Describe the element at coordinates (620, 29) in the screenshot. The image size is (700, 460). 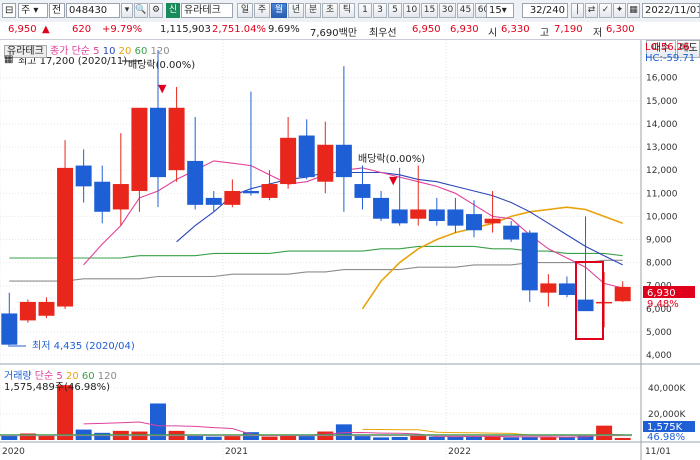
I see `low-price: 6,300` at that location.